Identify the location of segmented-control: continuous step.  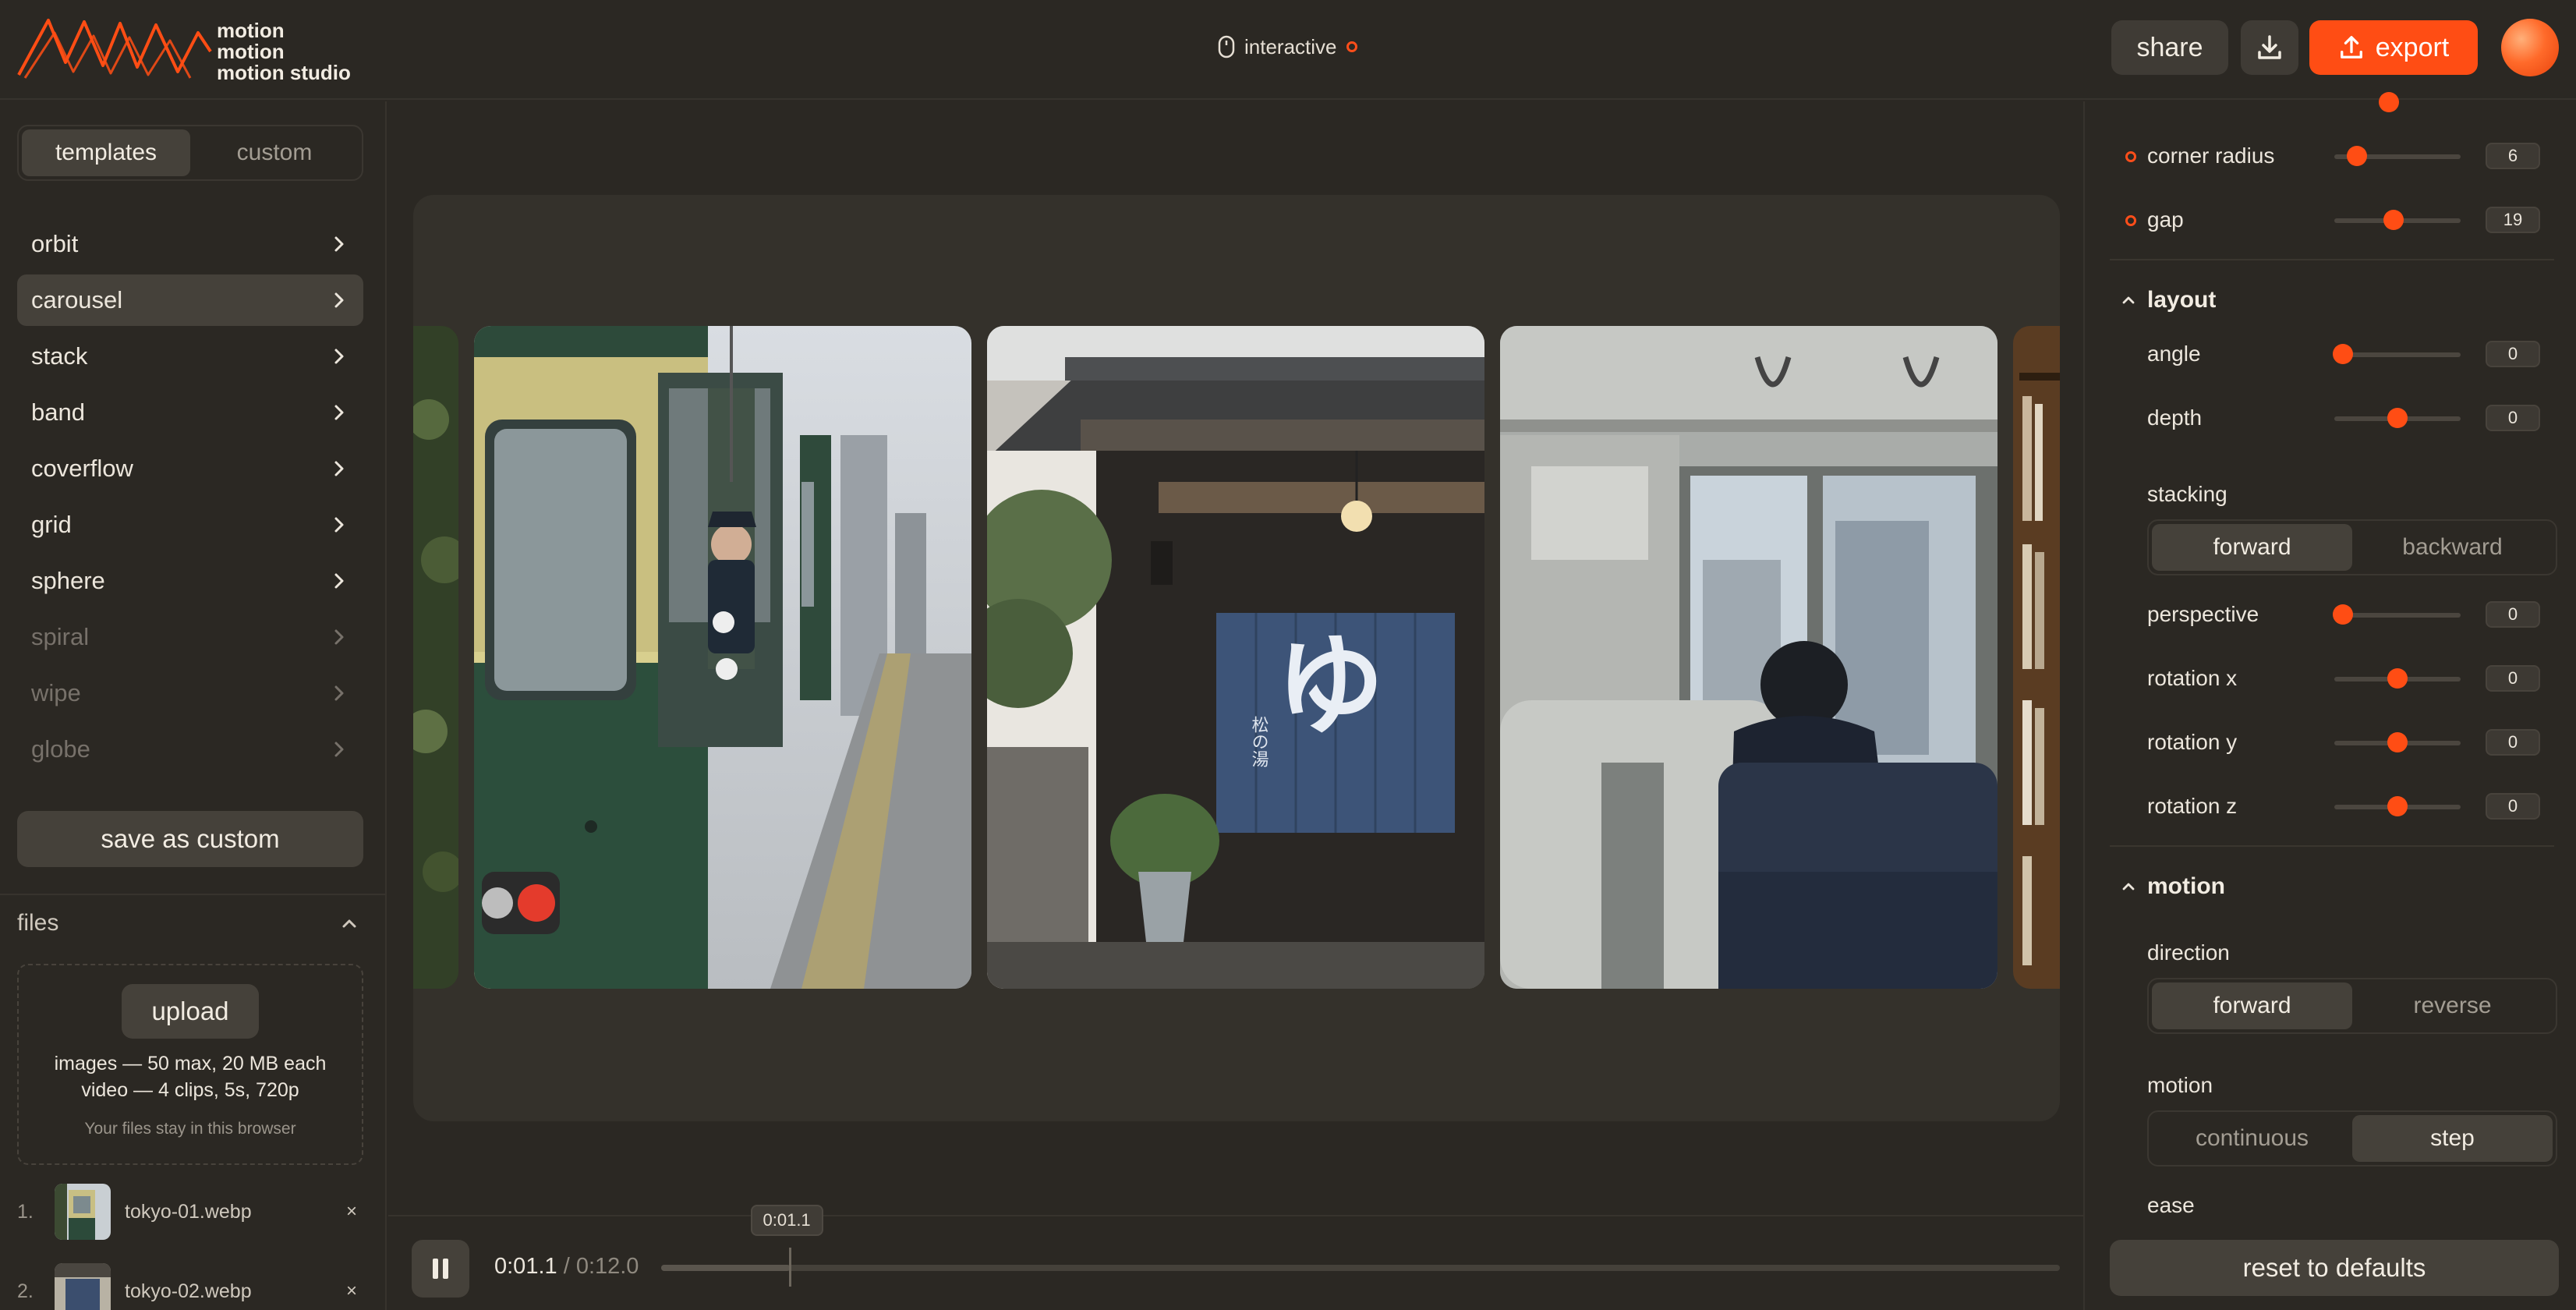
(2352, 1138).